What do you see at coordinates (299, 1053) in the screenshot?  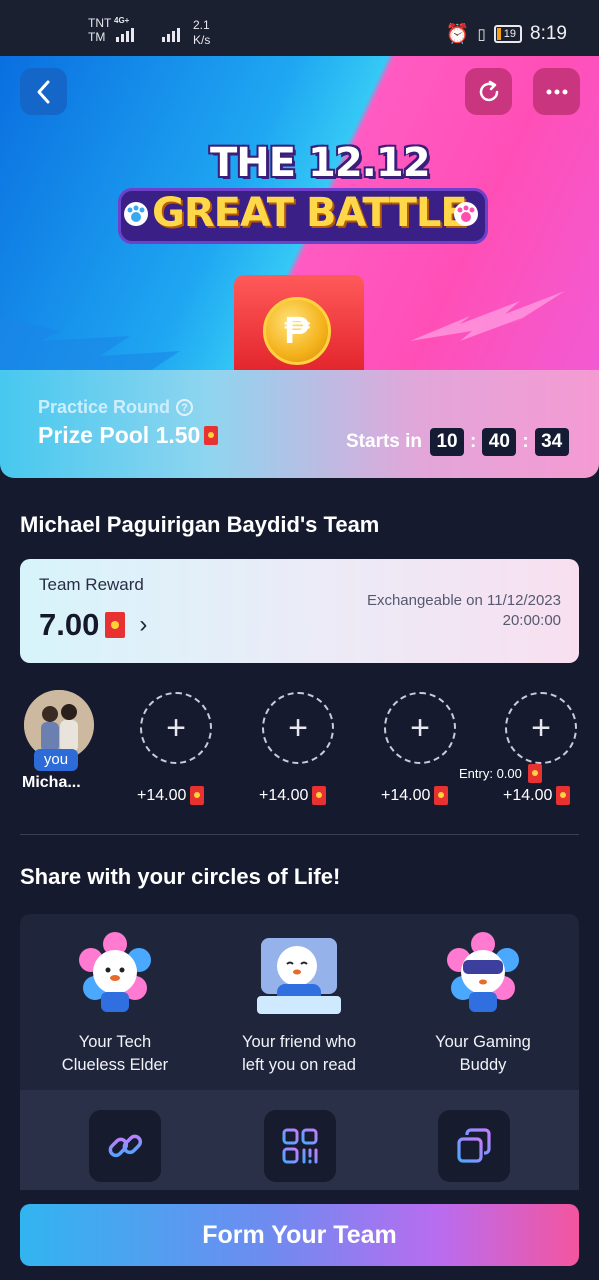 I see `persona-caption: Your friend who left you on read` at bounding box center [299, 1053].